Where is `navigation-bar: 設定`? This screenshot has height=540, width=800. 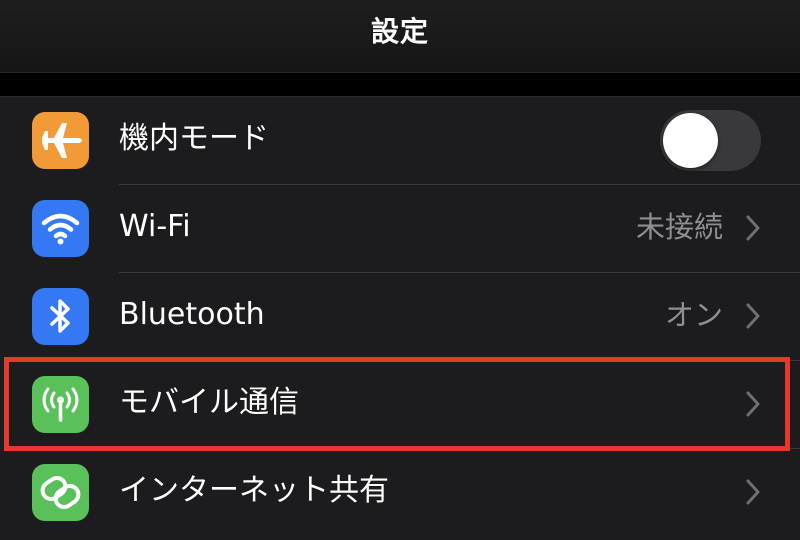
navigation-bar: 設定 is located at coordinates (400, 36).